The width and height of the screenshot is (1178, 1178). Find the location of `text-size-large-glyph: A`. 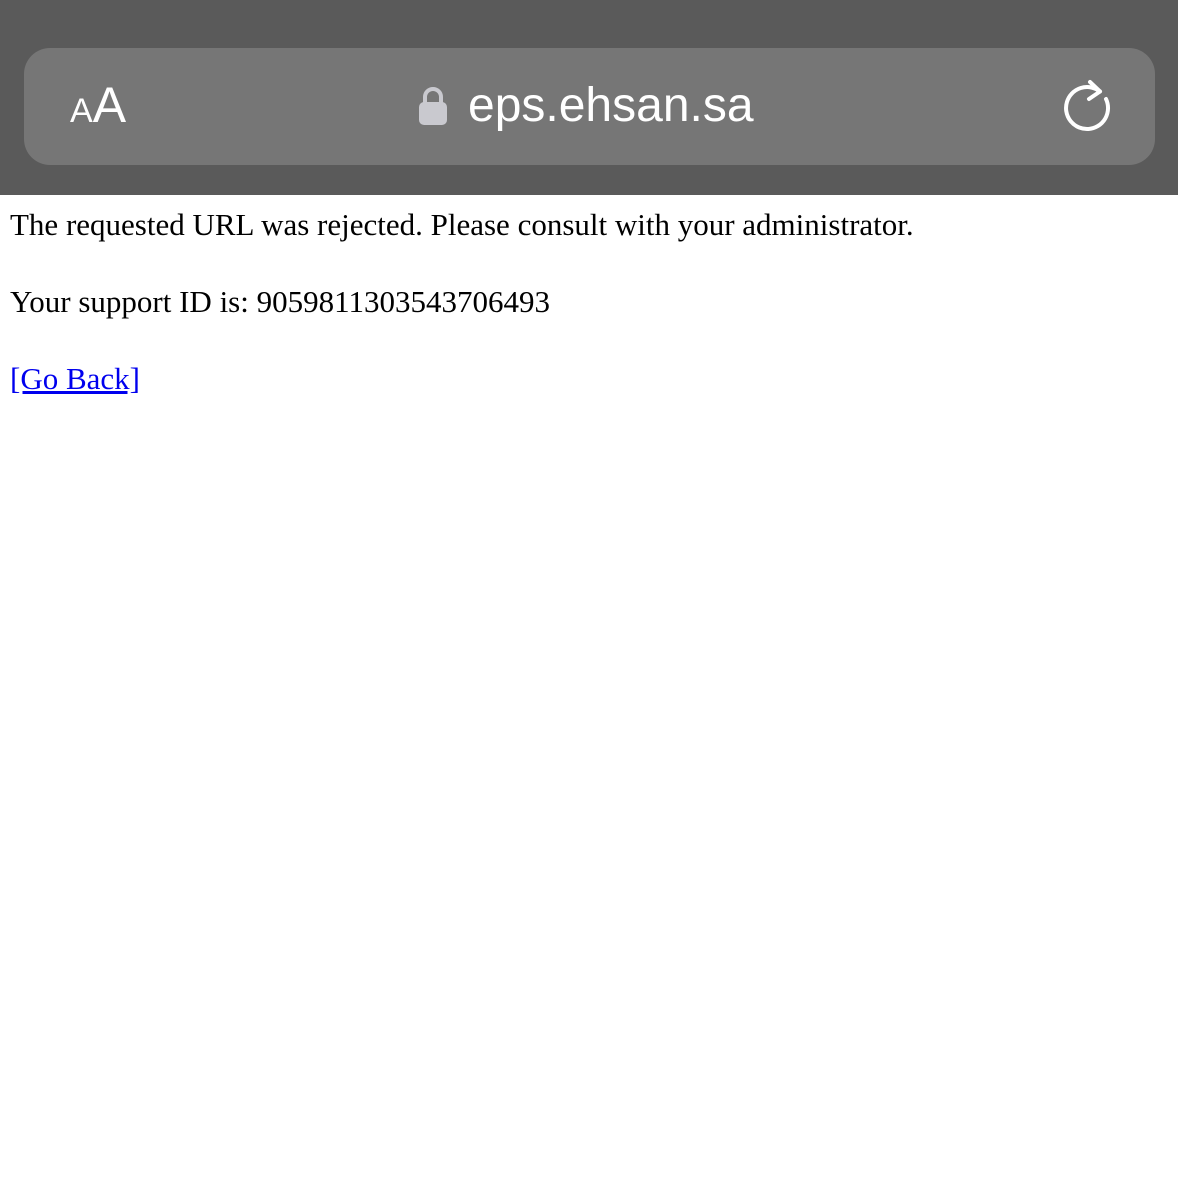

text-size-large-glyph: A is located at coordinates (109, 105).